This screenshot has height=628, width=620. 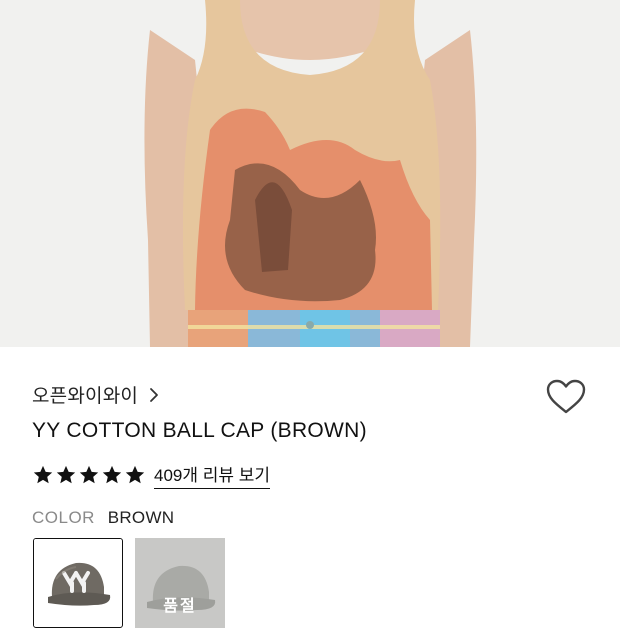 What do you see at coordinates (199, 430) in the screenshot?
I see `product-title: YY COTTON BALL CAP (BROWN)` at bounding box center [199, 430].